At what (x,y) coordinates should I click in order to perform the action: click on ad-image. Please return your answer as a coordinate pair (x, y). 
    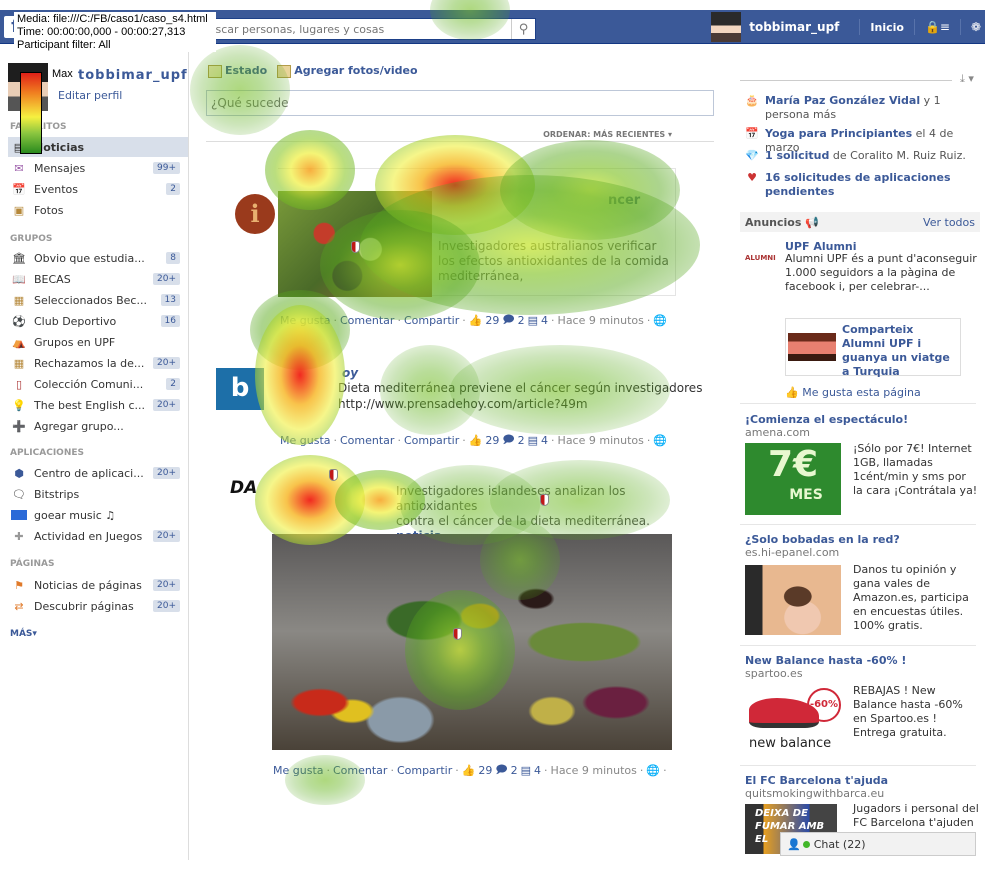
    Looking at the image, I should click on (793, 600).